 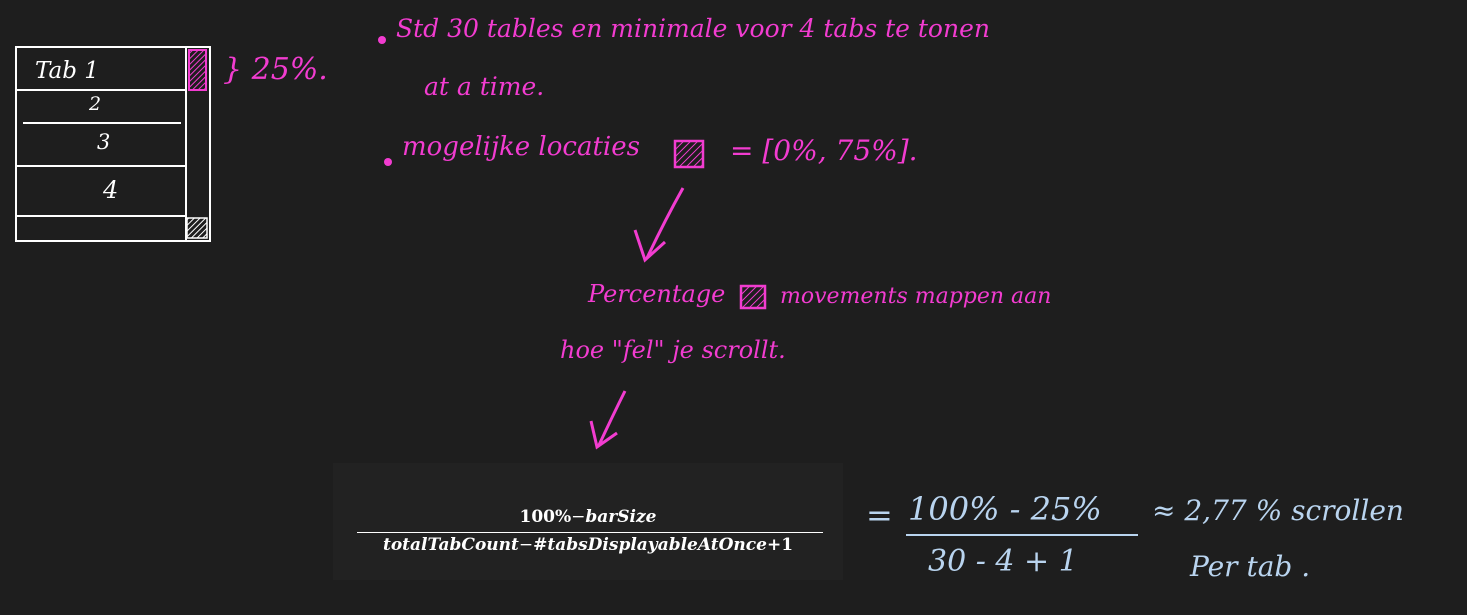 What do you see at coordinates (526, 545) in the screenshot?
I see `formula-denominator-minus: −` at bounding box center [526, 545].